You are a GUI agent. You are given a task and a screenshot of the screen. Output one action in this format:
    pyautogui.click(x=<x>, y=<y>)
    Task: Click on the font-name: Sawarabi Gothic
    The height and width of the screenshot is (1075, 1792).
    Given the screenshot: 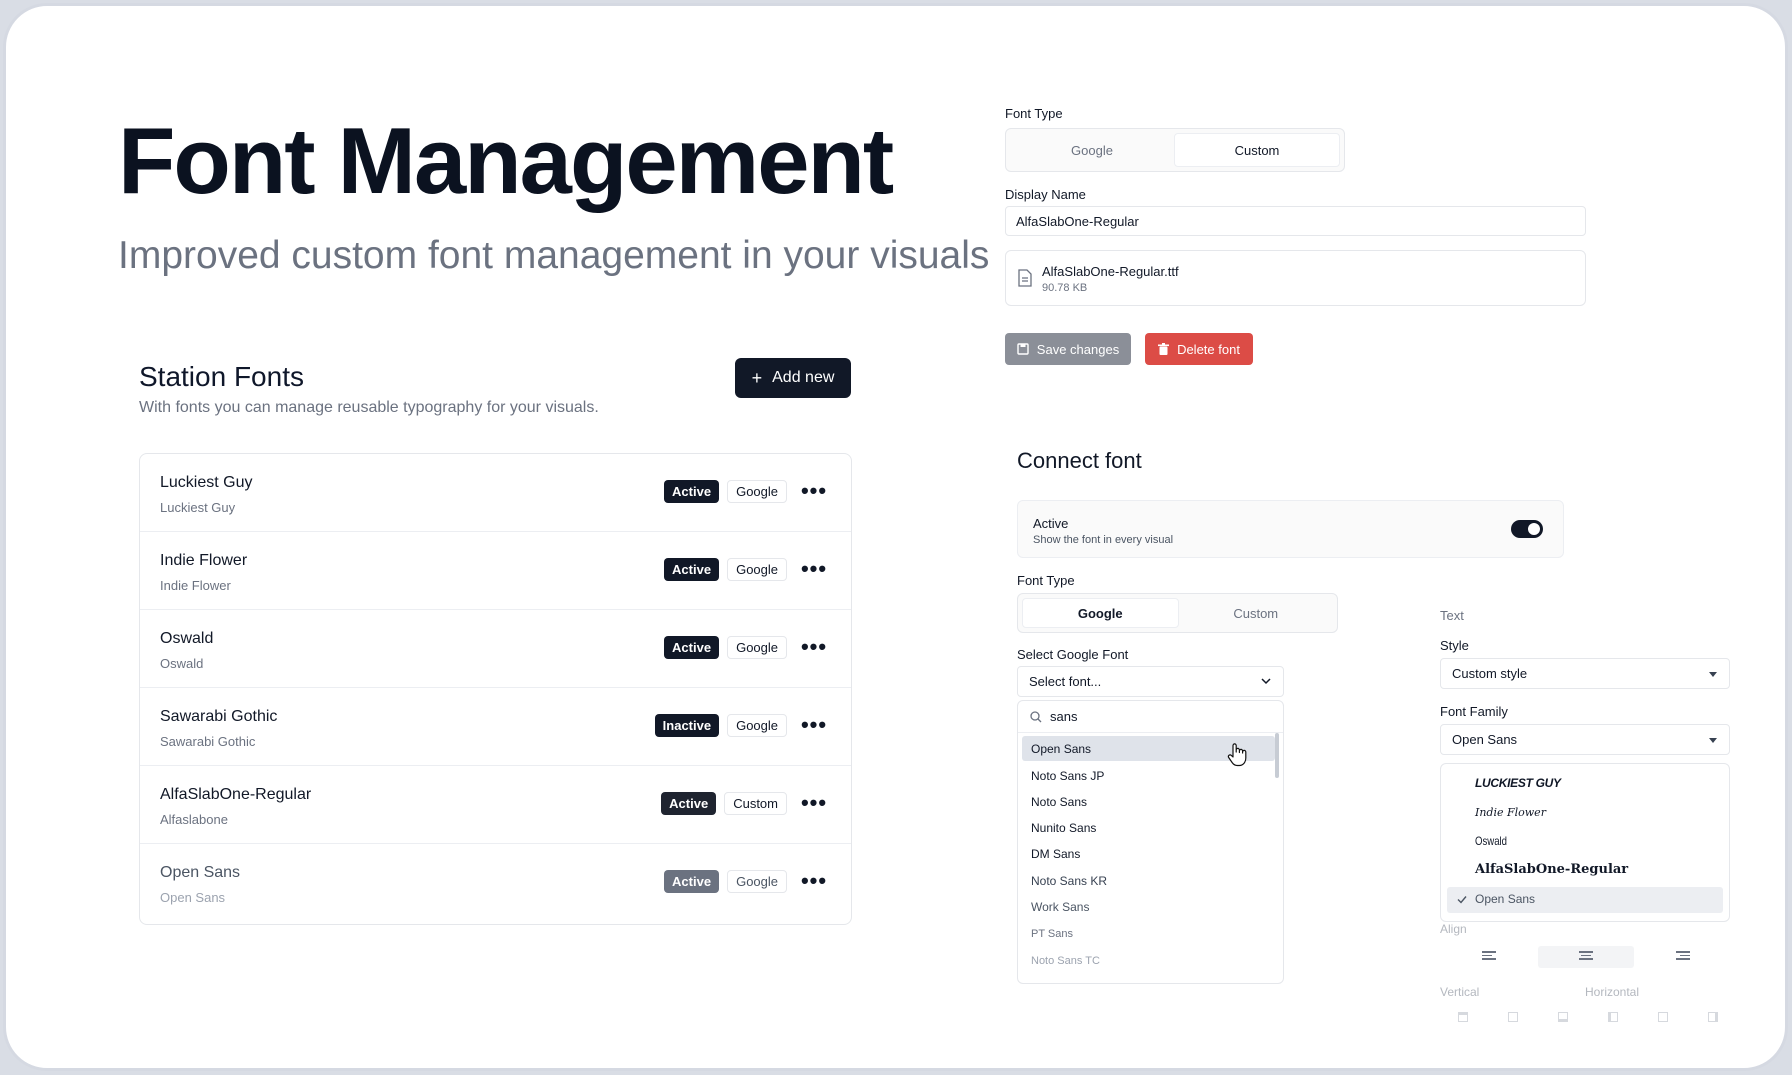 What is the action you would take?
    pyautogui.click(x=219, y=716)
    